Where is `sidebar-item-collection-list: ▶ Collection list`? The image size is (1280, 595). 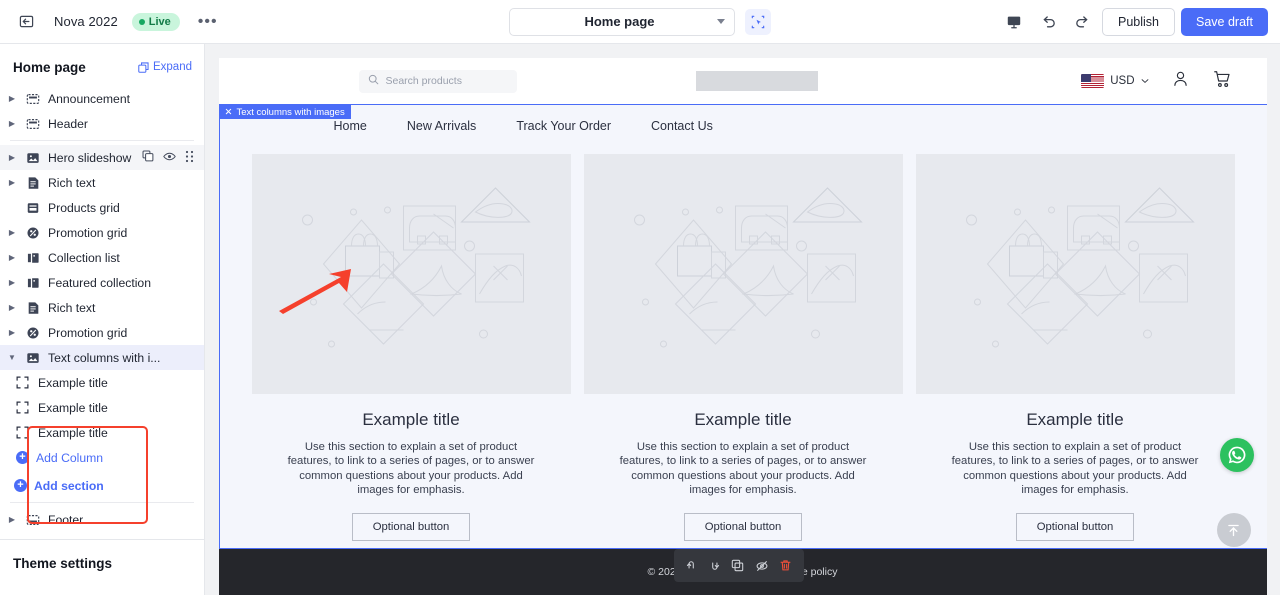 sidebar-item-collection-list: ▶ Collection list is located at coordinates (102, 257).